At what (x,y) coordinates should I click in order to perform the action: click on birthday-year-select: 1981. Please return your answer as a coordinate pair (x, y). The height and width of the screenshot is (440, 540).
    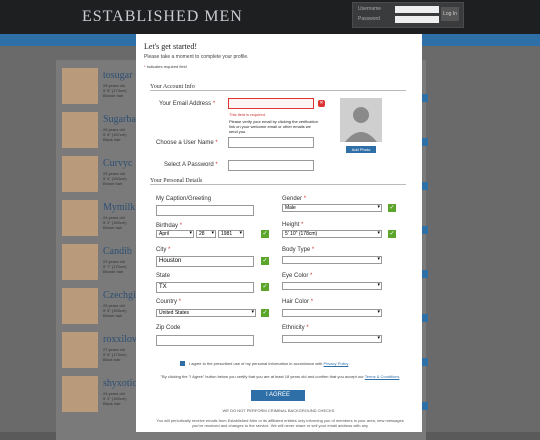
    Looking at the image, I should click on (231, 234).